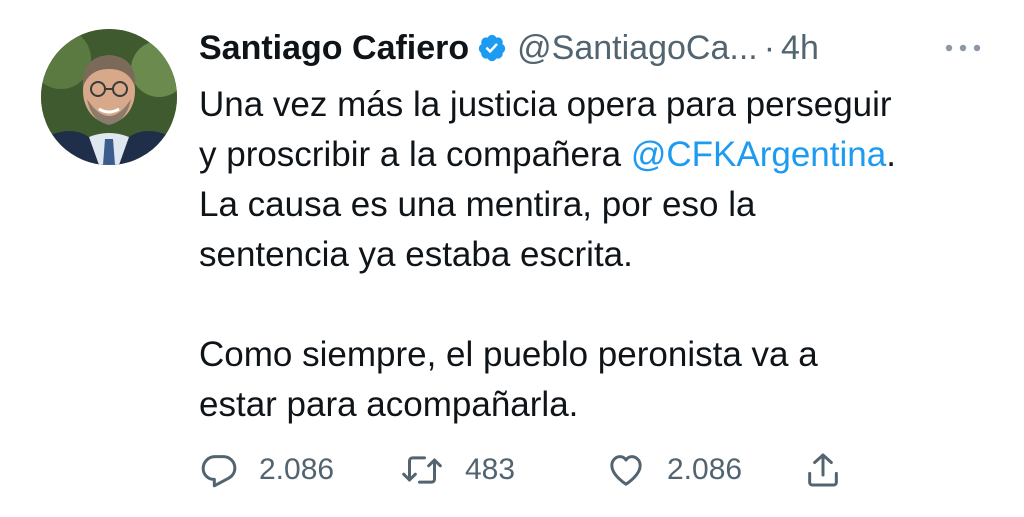 The image size is (1024, 517). What do you see at coordinates (800, 48) in the screenshot?
I see `tweet-timestamp: 4h` at bounding box center [800, 48].